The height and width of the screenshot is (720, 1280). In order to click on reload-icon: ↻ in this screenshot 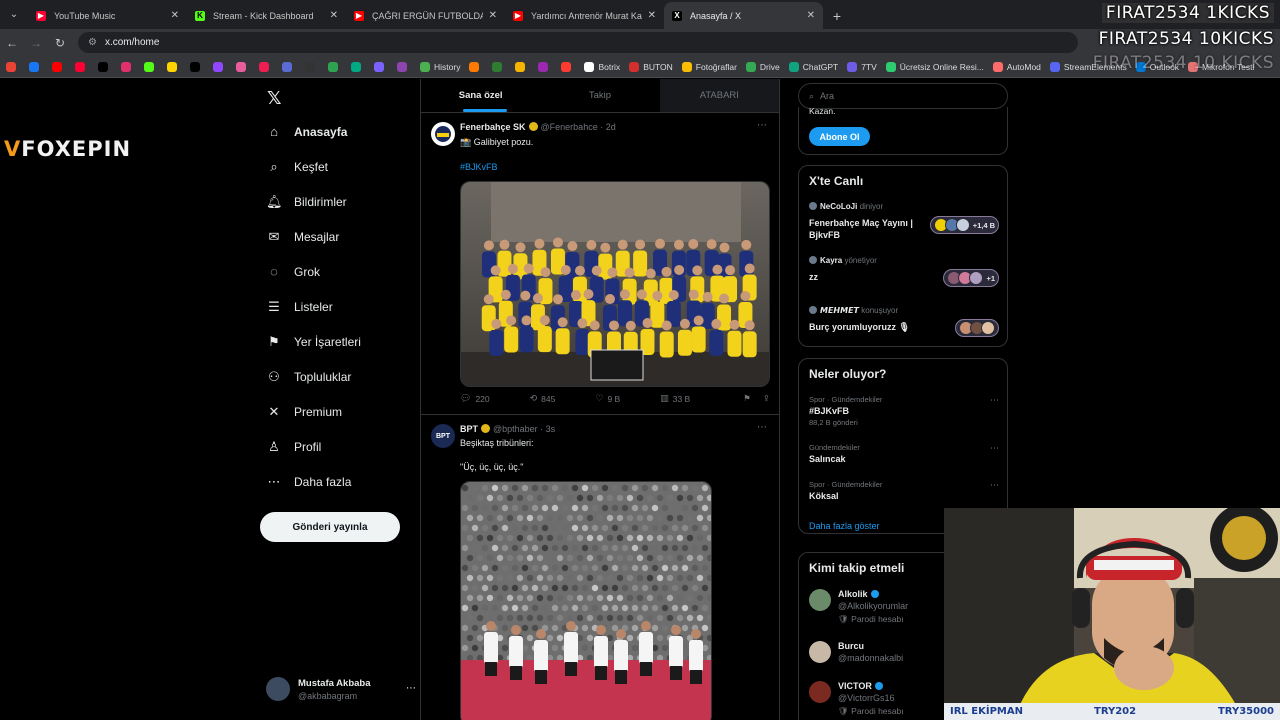, I will do `click(60, 43)`.